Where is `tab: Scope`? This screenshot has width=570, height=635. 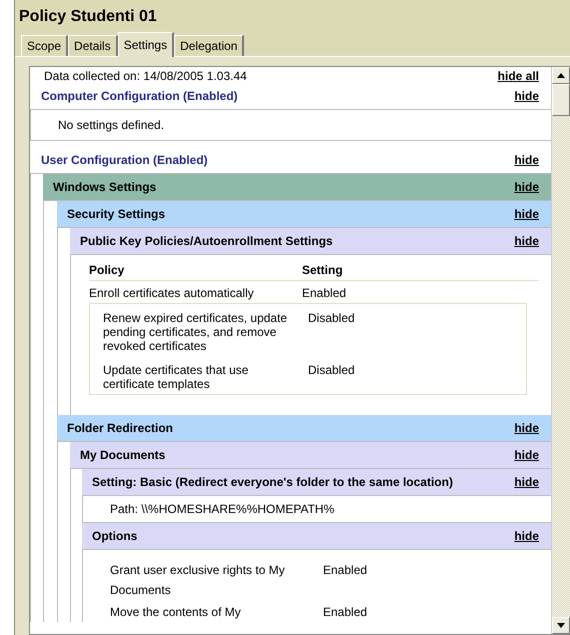
tab: Scope is located at coordinates (44, 45).